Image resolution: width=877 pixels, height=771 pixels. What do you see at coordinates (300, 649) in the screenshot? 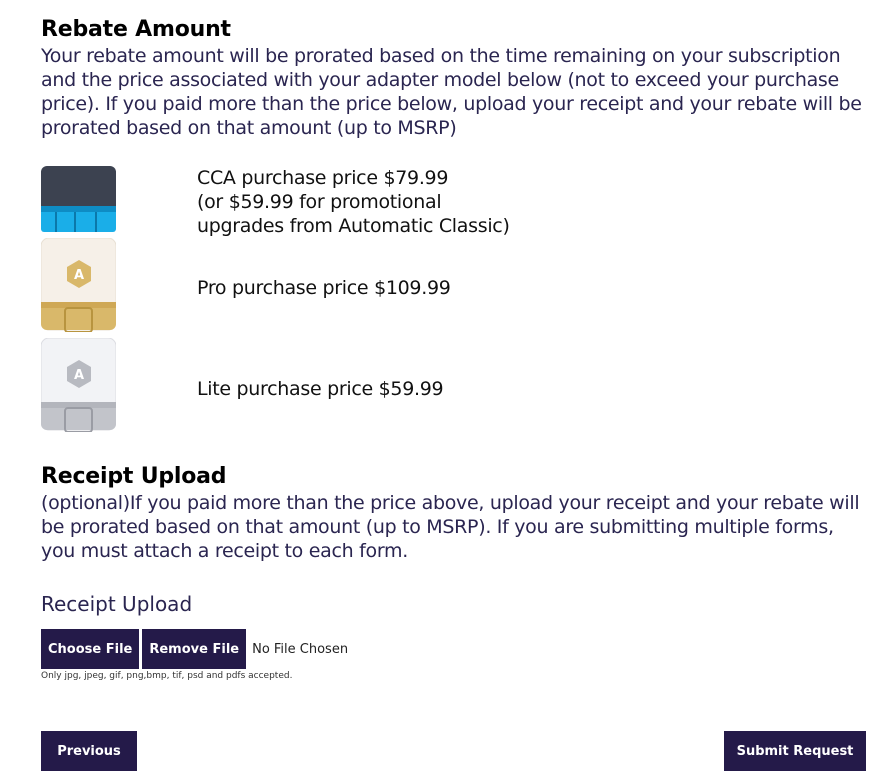
I see `file-status-text: No File Chosen` at bounding box center [300, 649].